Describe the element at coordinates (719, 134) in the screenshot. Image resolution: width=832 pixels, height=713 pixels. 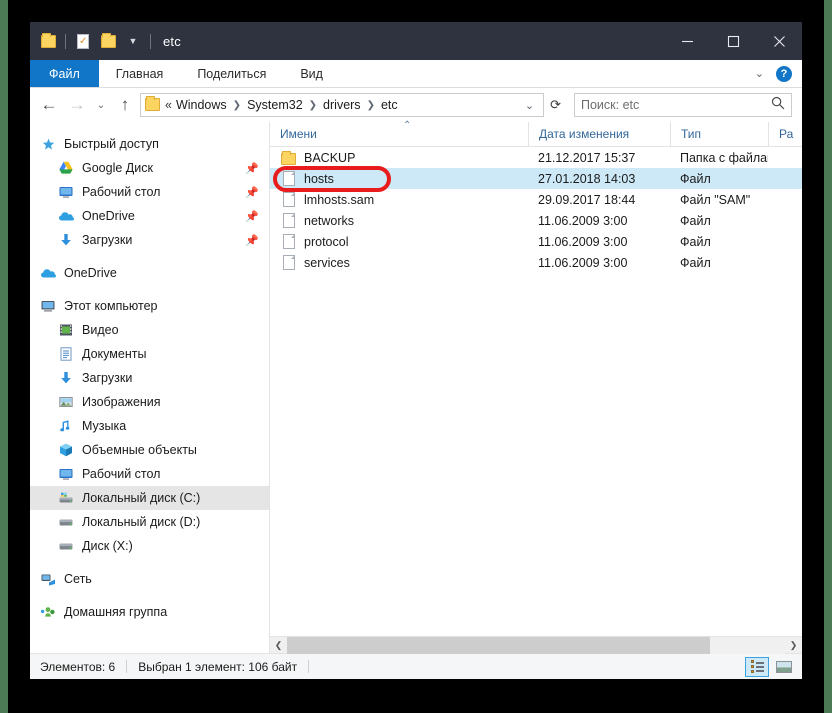
I see `column-header-type: Тип` at that location.